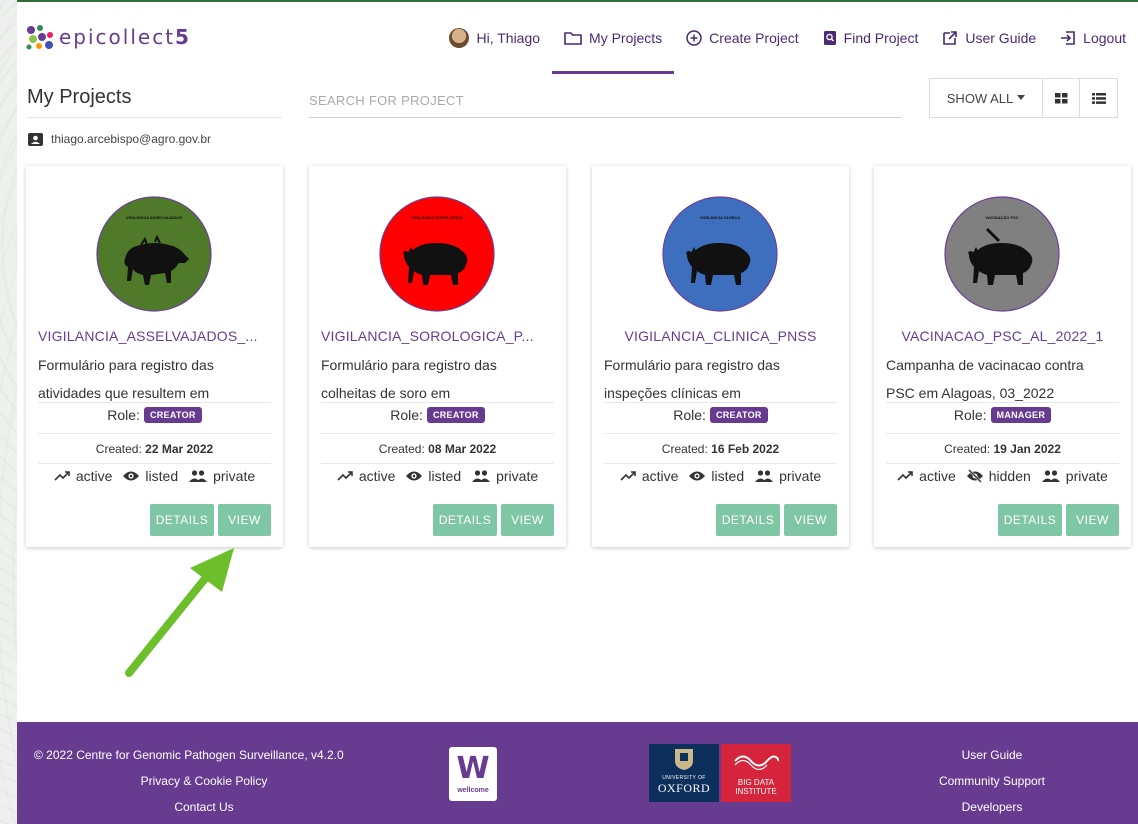 This screenshot has height=824, width=1138. I want to click on wellcome-logo: W wellcome, so click(473, 774).